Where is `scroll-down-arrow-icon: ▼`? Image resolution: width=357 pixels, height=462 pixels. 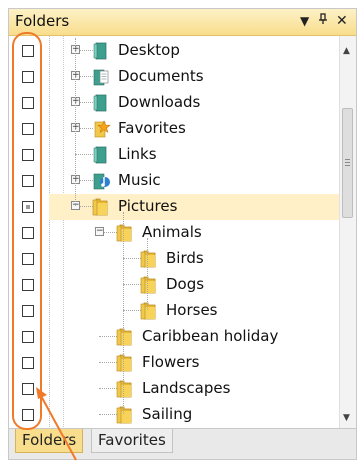
scroll-down-arrow-icon: ▼ is located at coordinates (346, 418).